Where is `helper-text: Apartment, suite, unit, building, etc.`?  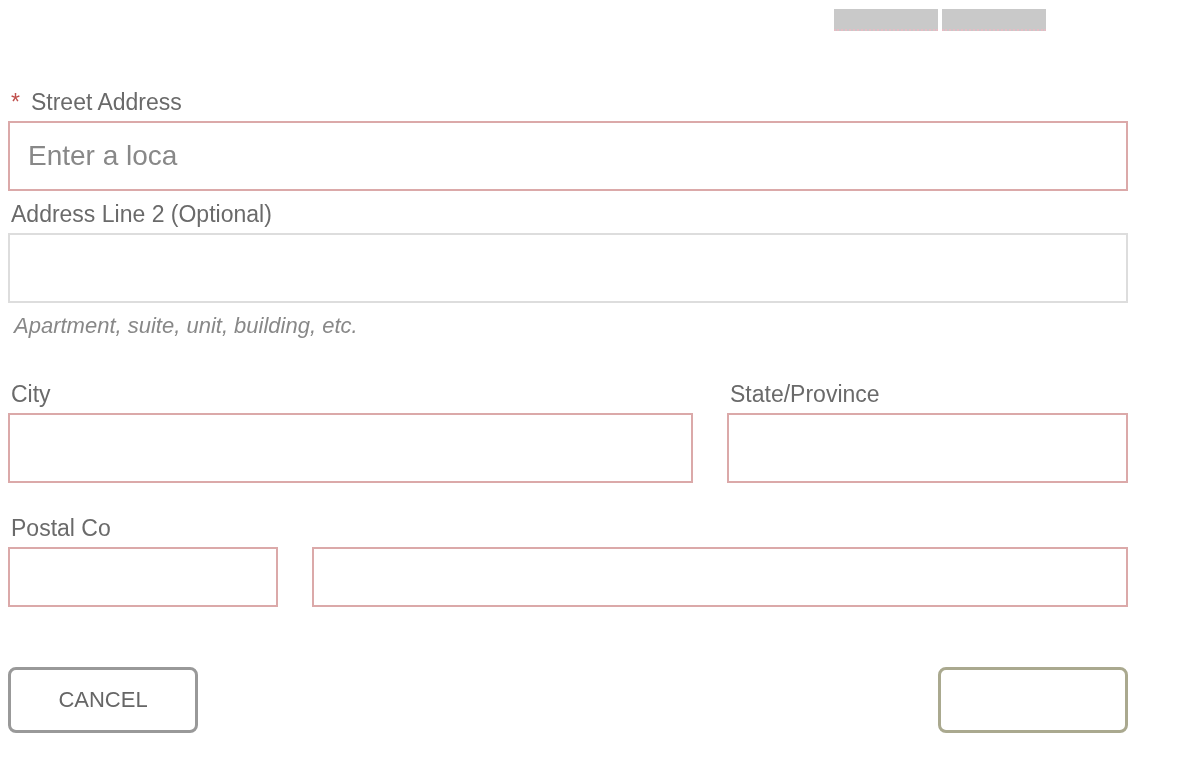
helper-text: Apartment, suite, unit, building, etc. is located at coordinates (185, 326).